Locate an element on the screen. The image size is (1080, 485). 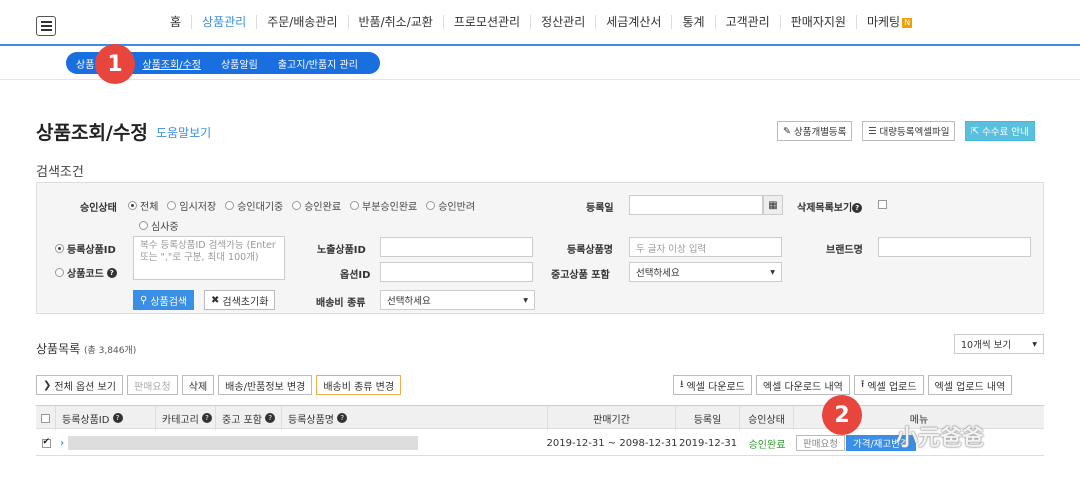
hamburger-menu-icon is located at coordinates (46, 26).